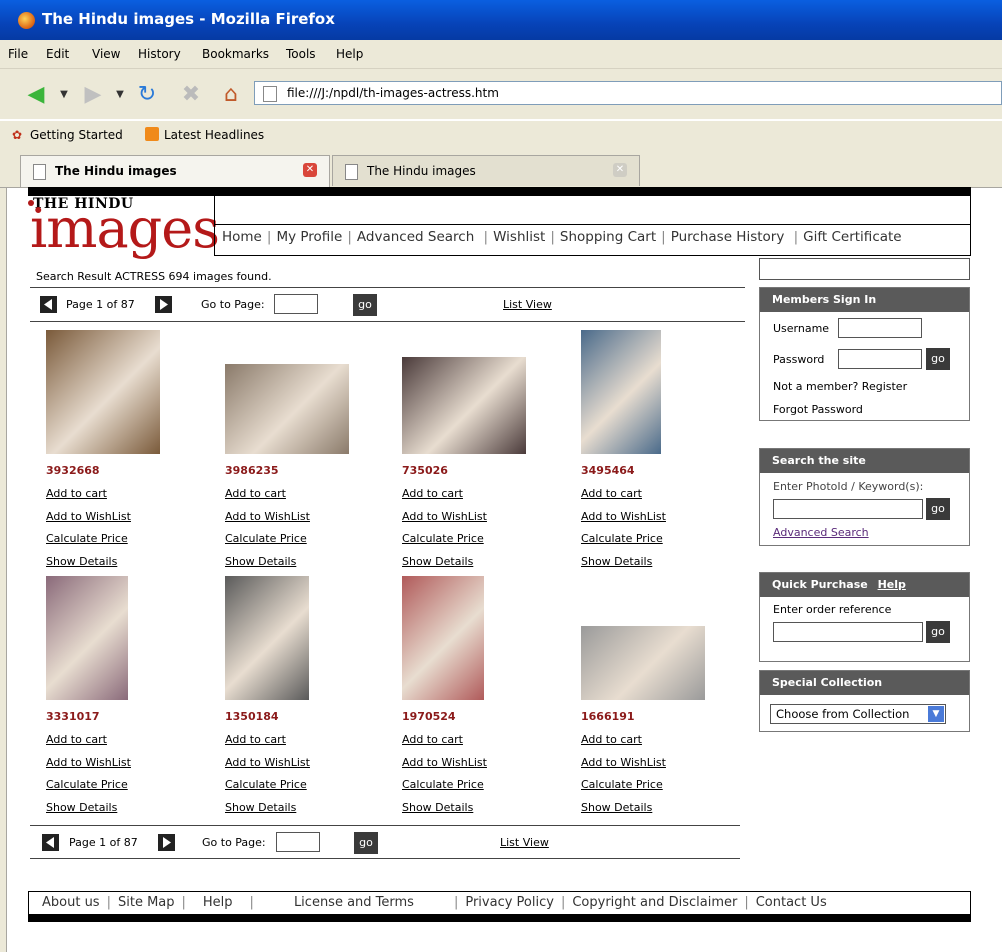 The height and width of the screenshot is (952, 1002). Describe the element at coordinates (231, 94) in the screenshot. I see `home-icon: ⌂` at that location.